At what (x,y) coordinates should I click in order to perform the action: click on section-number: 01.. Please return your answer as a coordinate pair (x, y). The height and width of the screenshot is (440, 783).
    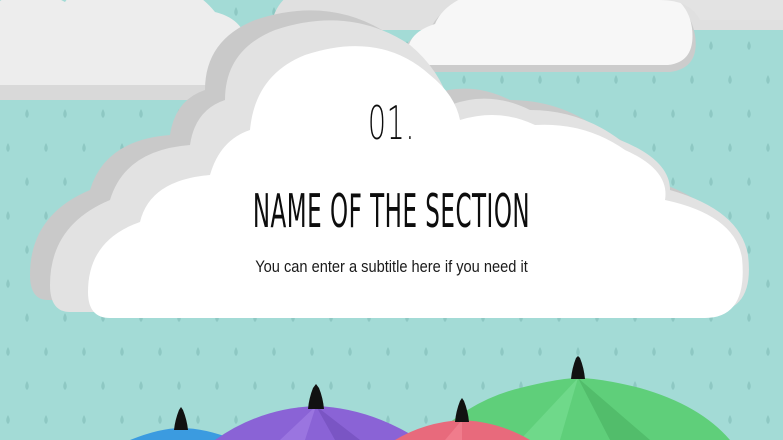
    Looking at the image, I should click on (391, 123).